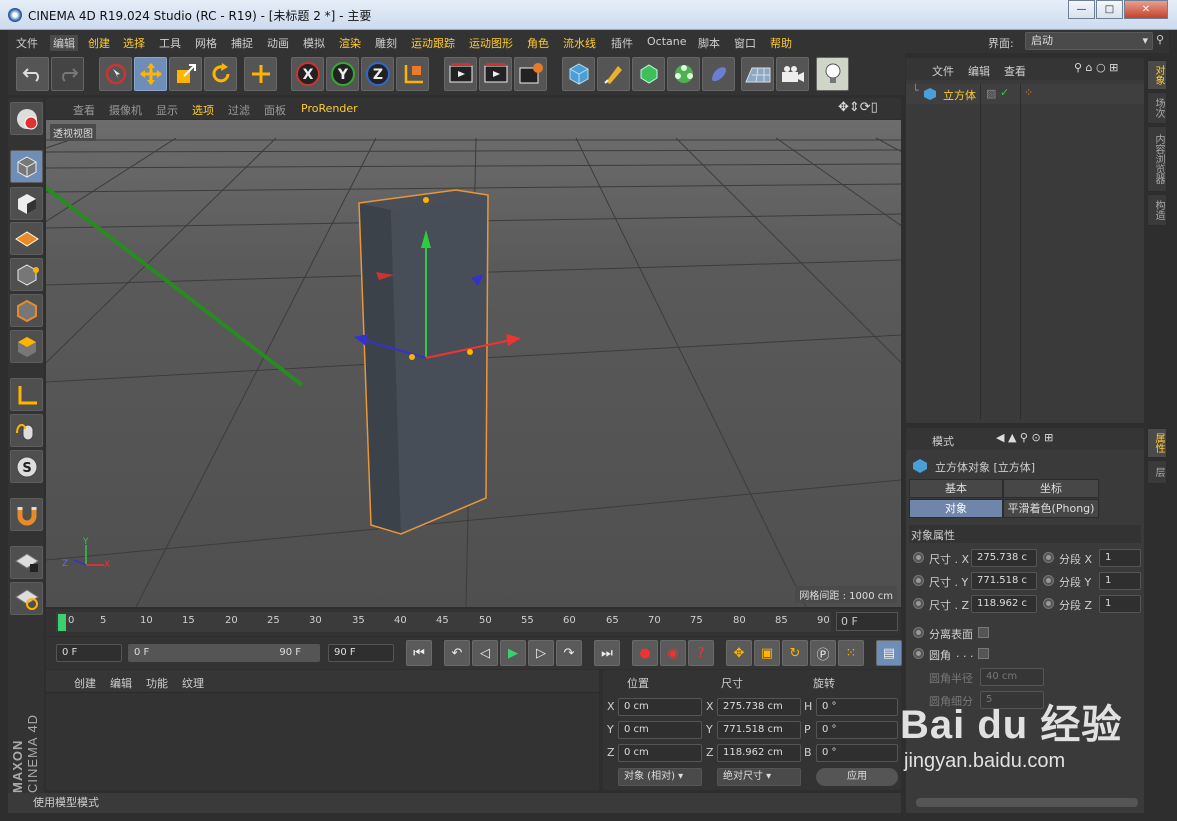 The height and width of the screenshot is (821, 1177). Describe the element at coordinates (718, 74) in the screenshot. I see `deformer-button` at that location.